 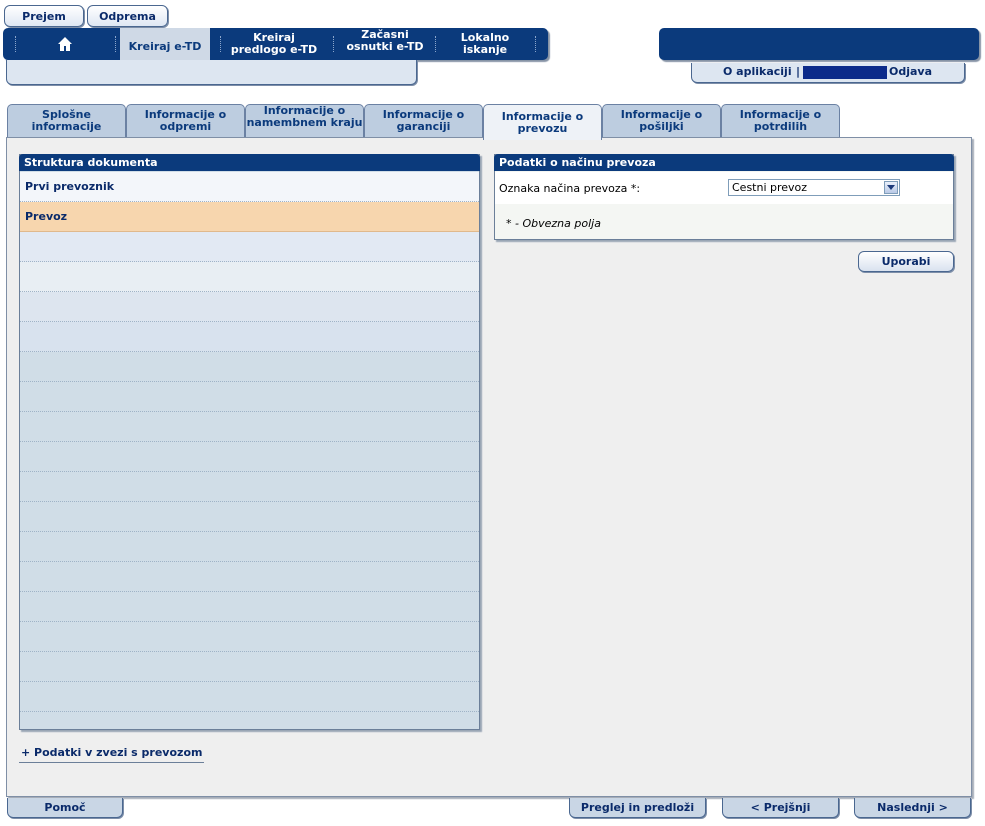 What do you see at coordinates (553, 223) in the screenshot?
I see `required-fields-note: * - Obvezna polja` at bounding box center [553, 223].